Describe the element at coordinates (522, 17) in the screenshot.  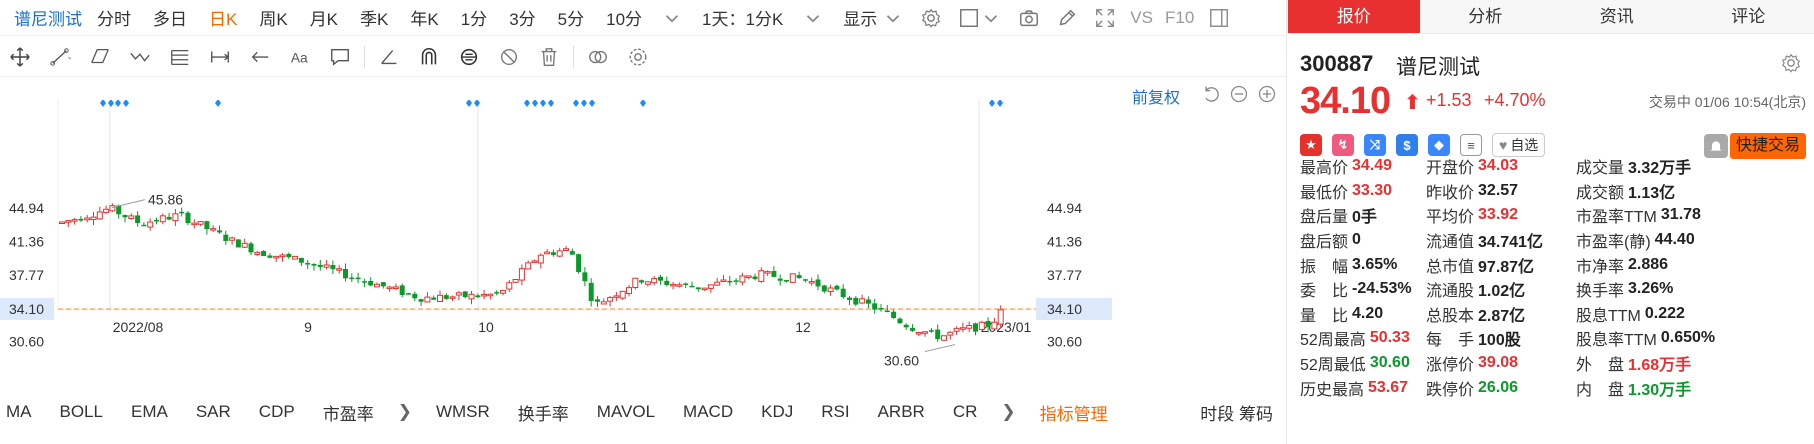
I see `period-3min: 3分` at that location.